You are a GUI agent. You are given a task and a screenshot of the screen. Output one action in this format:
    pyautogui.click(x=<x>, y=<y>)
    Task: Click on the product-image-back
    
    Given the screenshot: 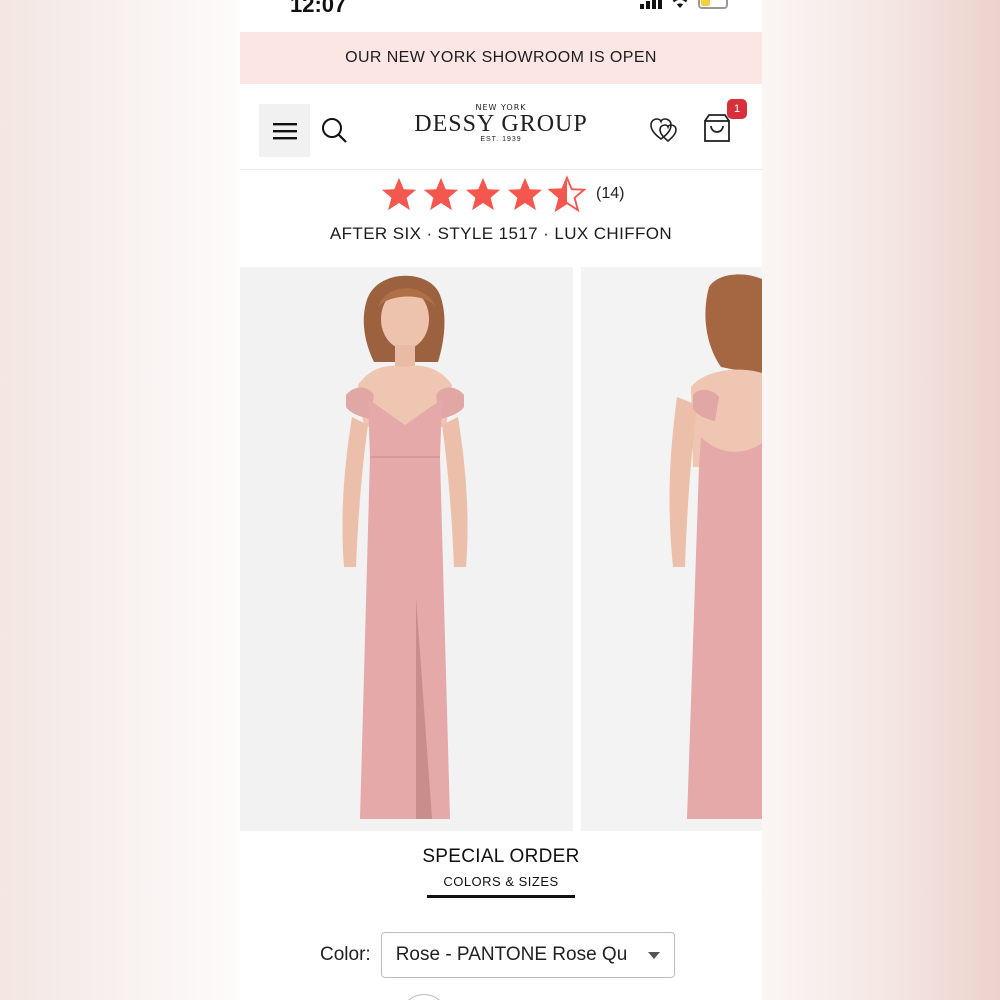 What is the action you would take?
    pyautogui.click(x=671, y=549)
    